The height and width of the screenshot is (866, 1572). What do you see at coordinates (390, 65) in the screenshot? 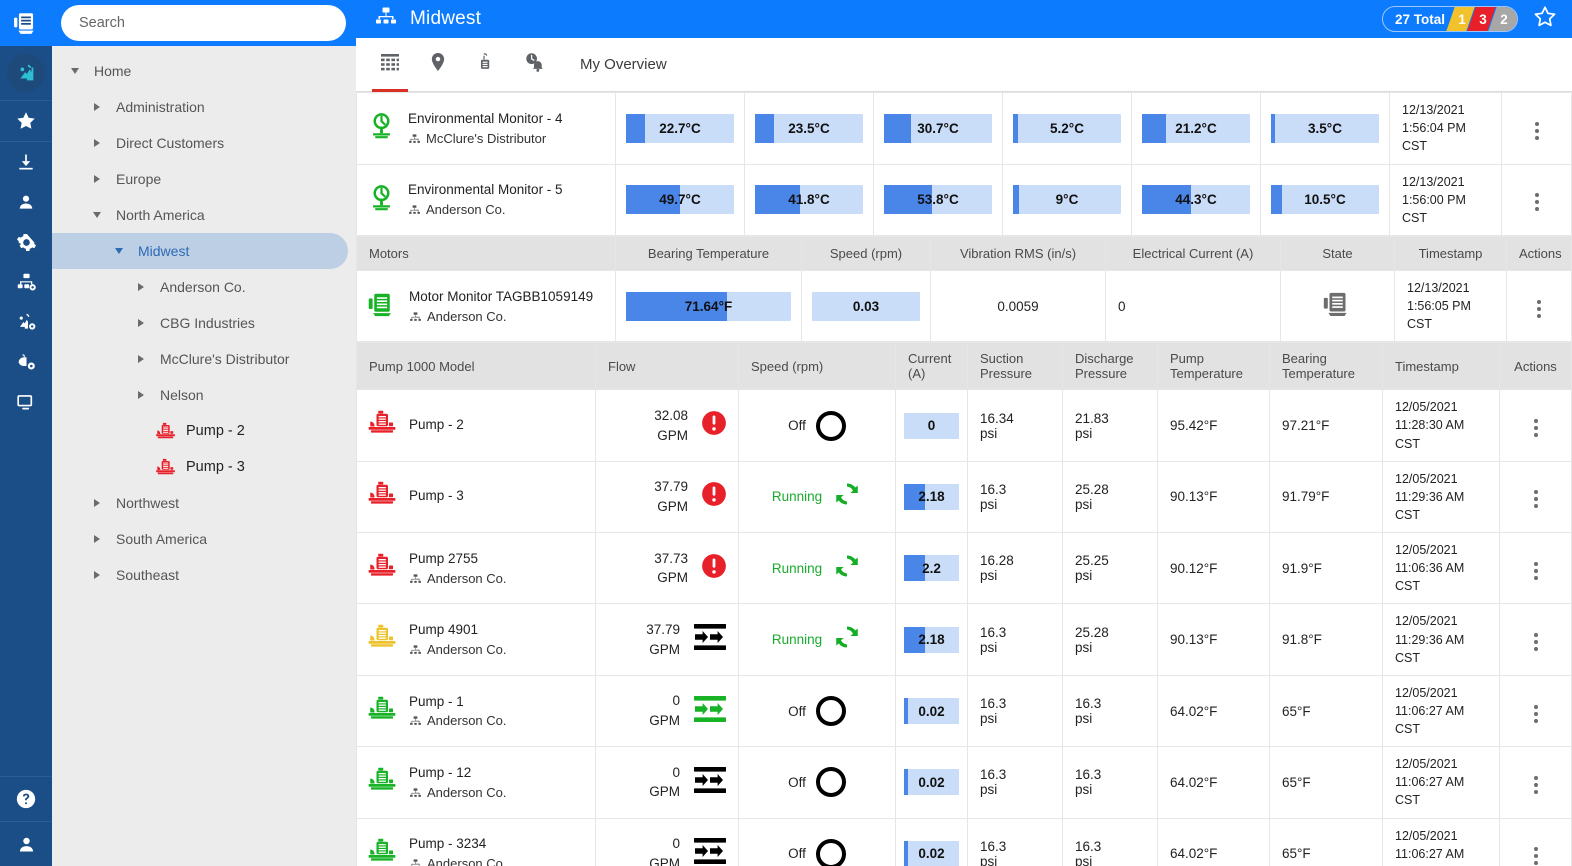
I see `tab-grid-table` at bounding box center [390, 65].